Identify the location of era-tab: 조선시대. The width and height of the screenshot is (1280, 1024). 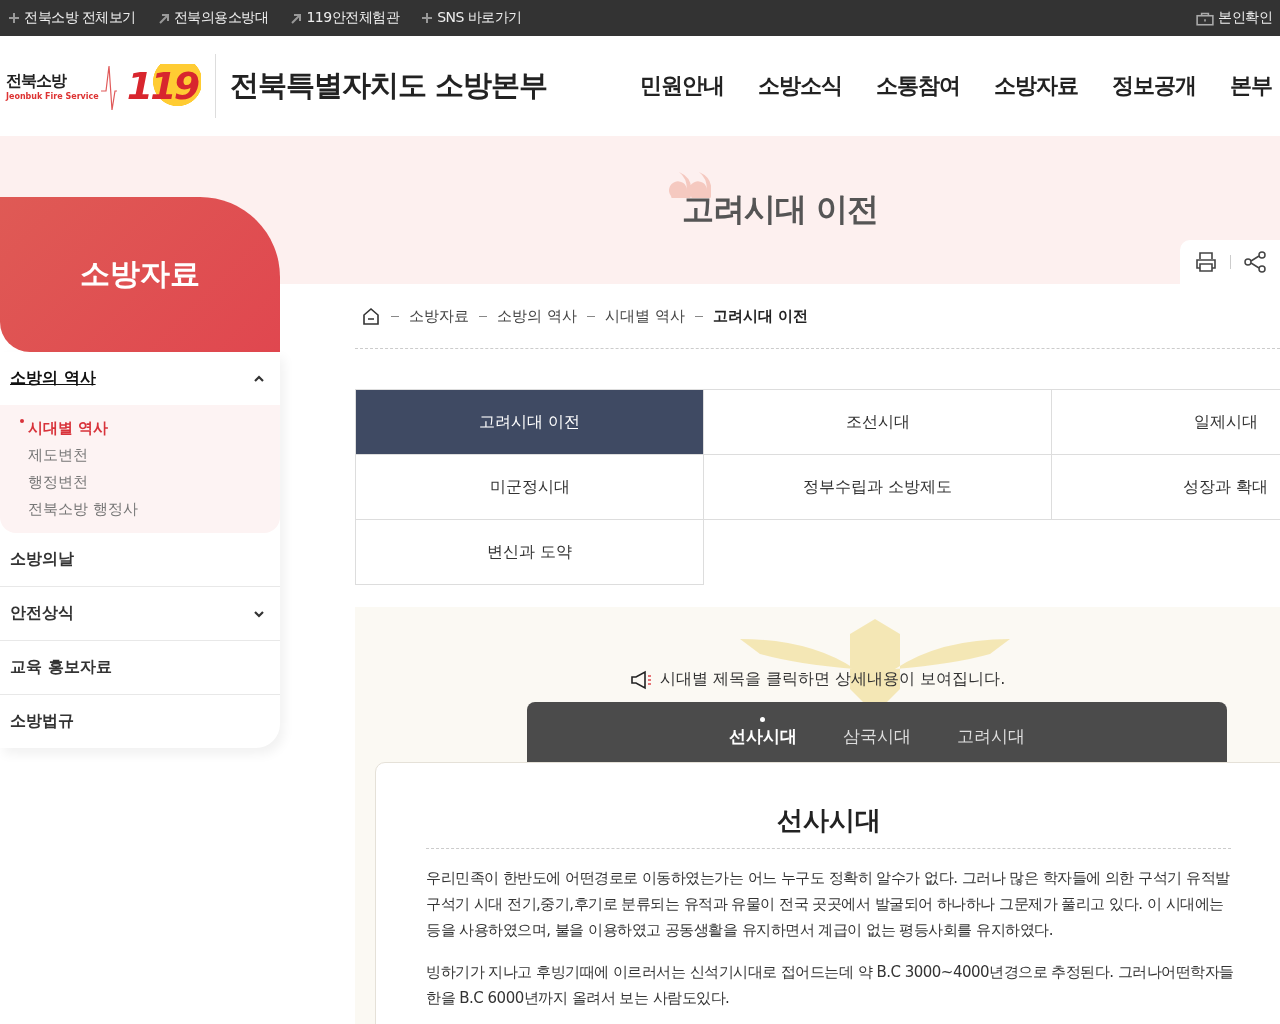
(878, 422).